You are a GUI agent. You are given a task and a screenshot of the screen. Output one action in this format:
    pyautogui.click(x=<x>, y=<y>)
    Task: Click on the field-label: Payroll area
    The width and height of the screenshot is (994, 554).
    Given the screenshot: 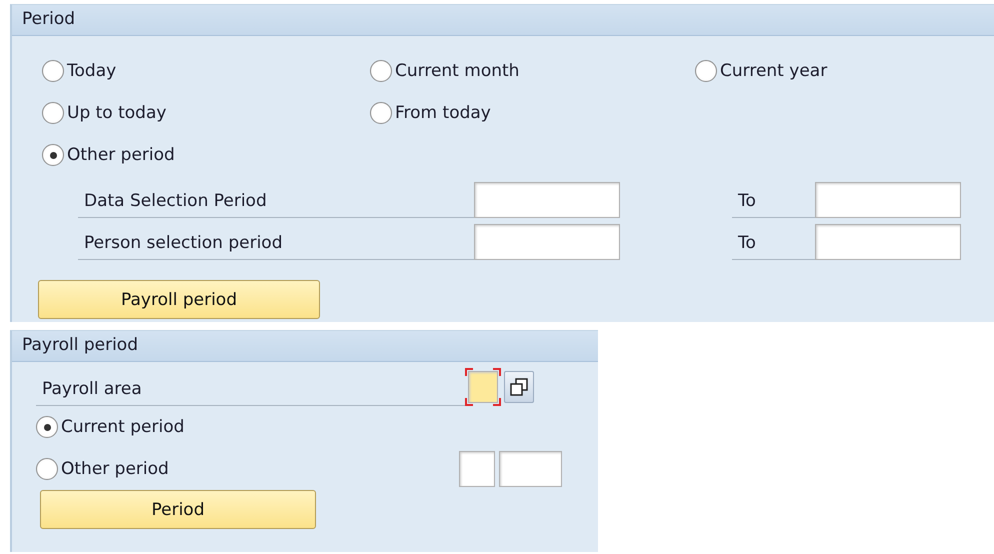 What is the action you would take?
    pyautogui.click(x=250, y=392)
    